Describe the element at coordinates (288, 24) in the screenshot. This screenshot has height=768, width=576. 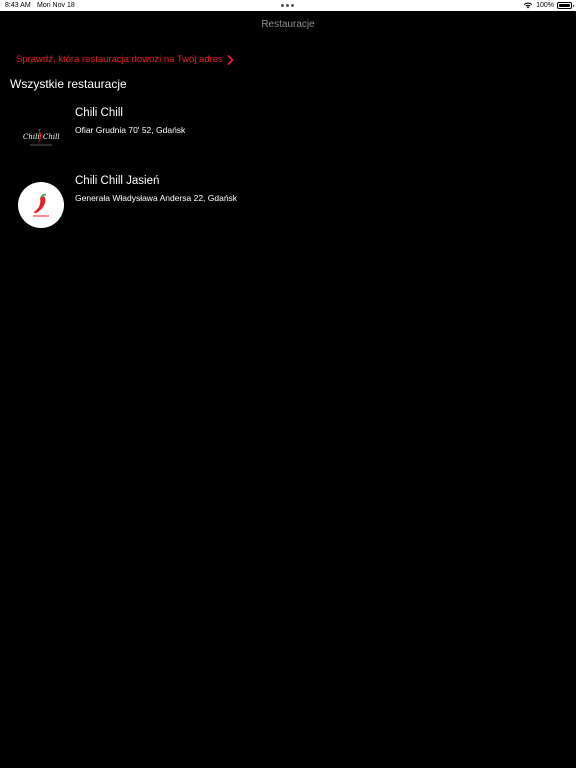
I see `page-title: Restauracje` at that location.